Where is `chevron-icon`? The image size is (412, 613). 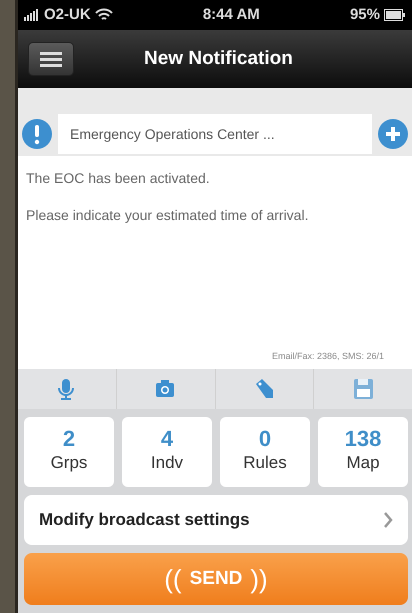
chevron-icon is located at coordinates (388, 520).